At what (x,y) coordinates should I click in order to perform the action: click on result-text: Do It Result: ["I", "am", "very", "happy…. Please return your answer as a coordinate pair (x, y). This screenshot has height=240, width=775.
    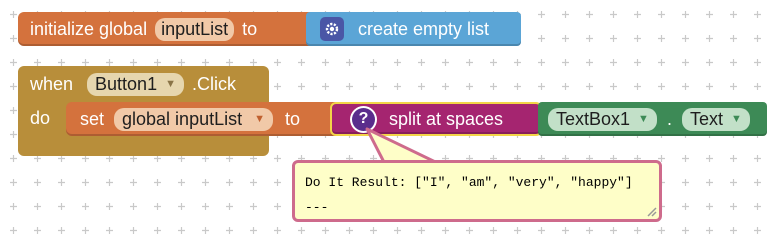
    Looking at the image, I should click on (469, 182).